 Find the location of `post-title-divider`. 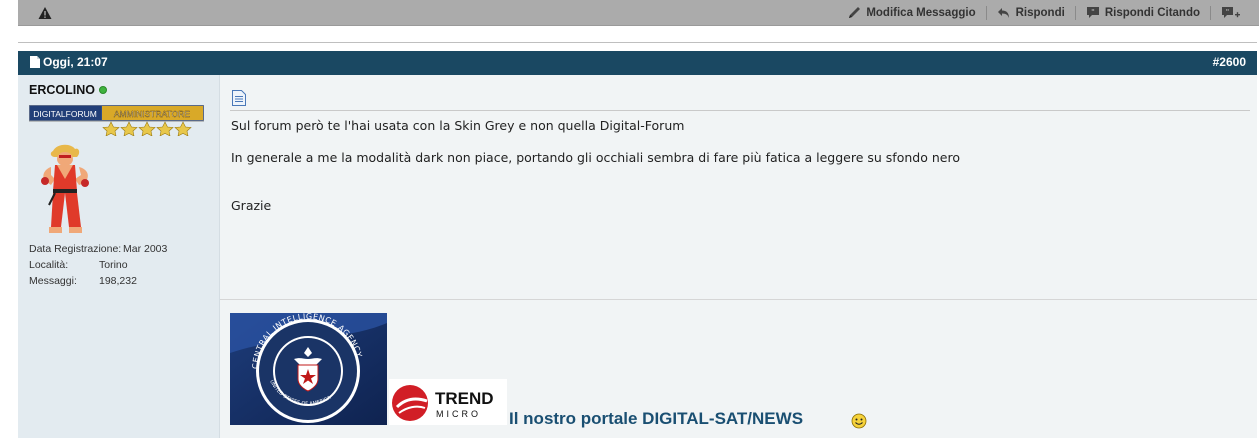

post-title-divider is located at coordinates (740, 110).